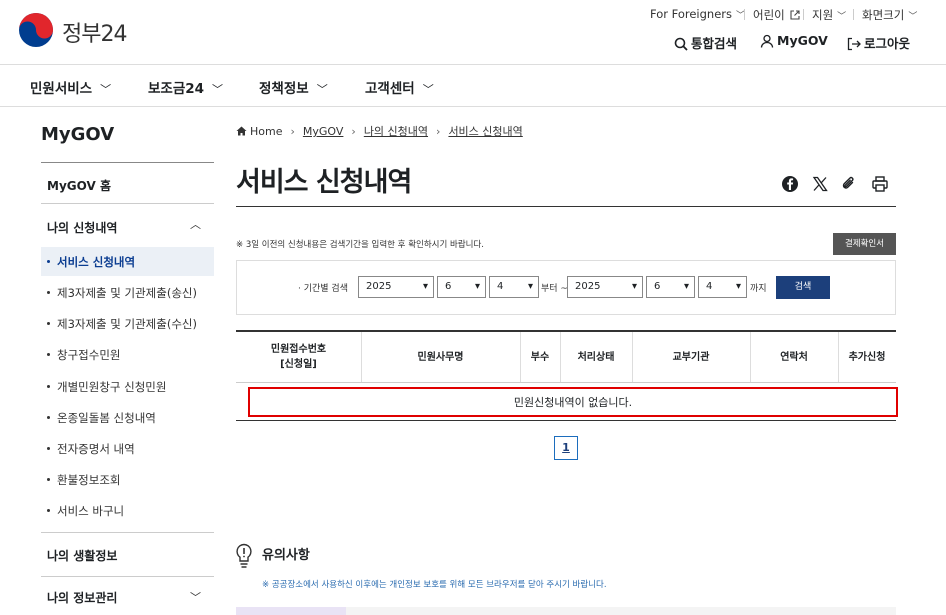  I want to click on column-header-service-name: 민원사무명, so click(440, 357).